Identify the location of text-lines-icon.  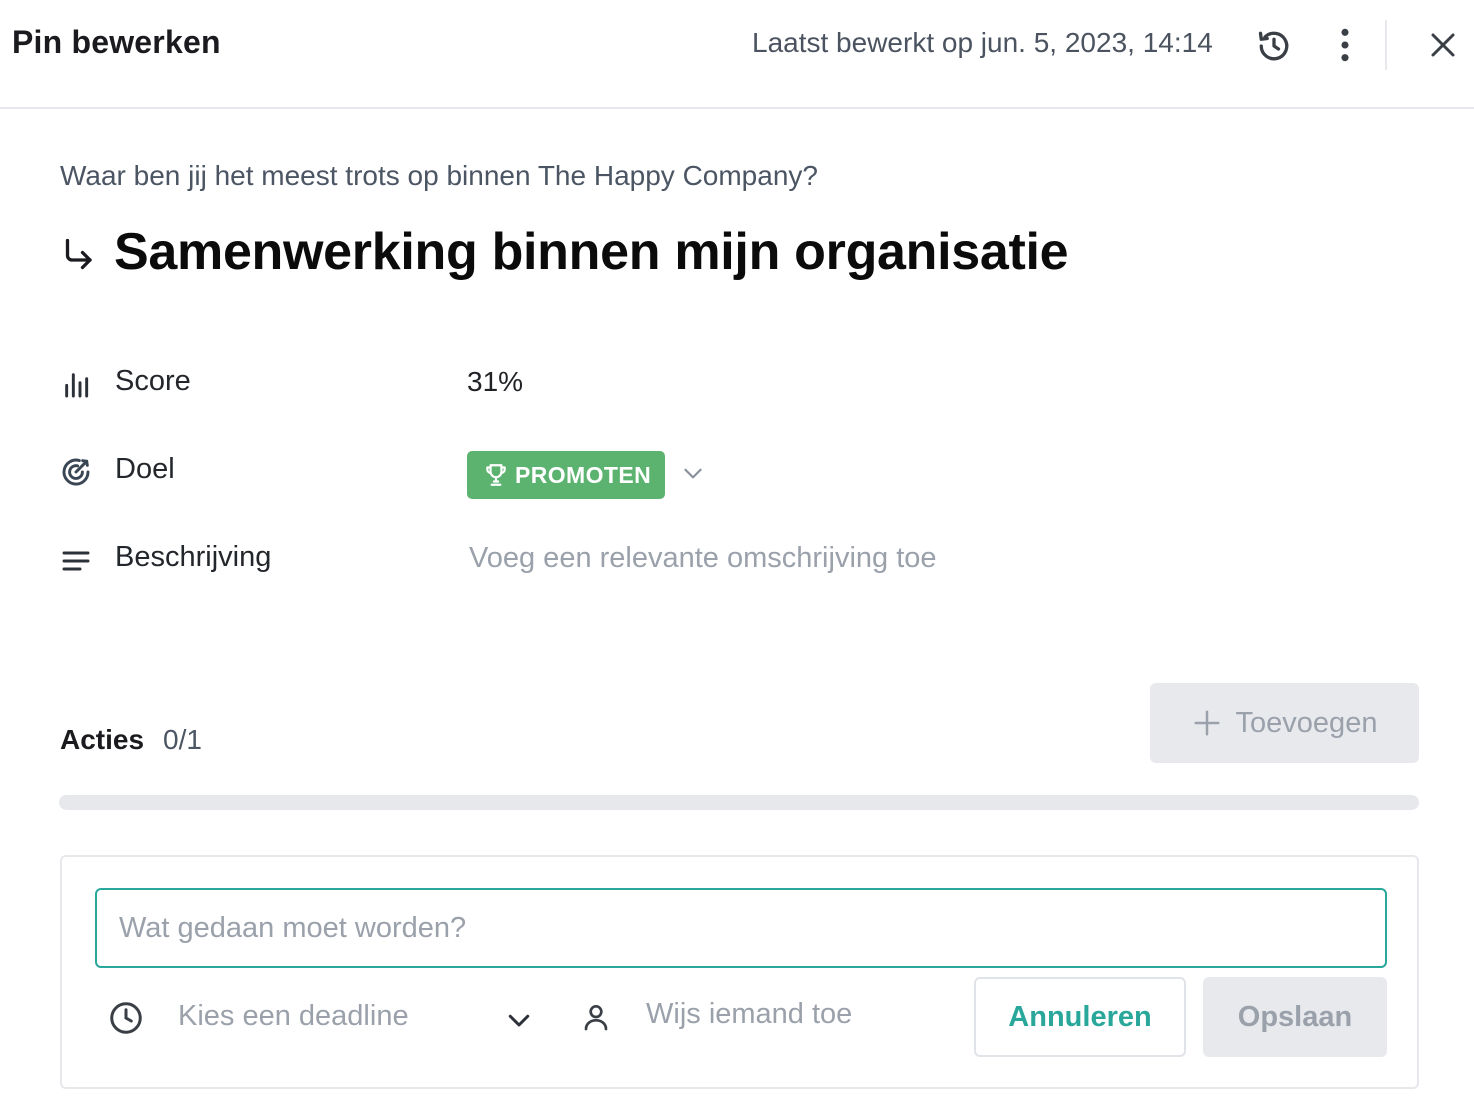
(76, 561).